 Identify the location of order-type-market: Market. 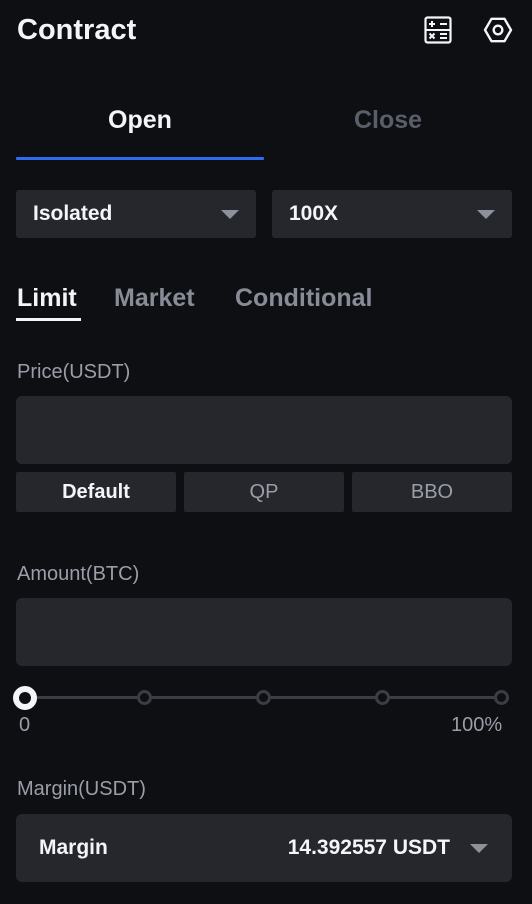
(154, 298).